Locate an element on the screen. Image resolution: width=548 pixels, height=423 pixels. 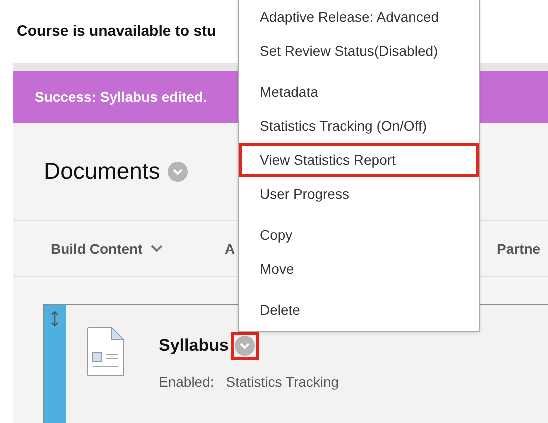
menu-item: Copy is located at coordinates (359, 235).